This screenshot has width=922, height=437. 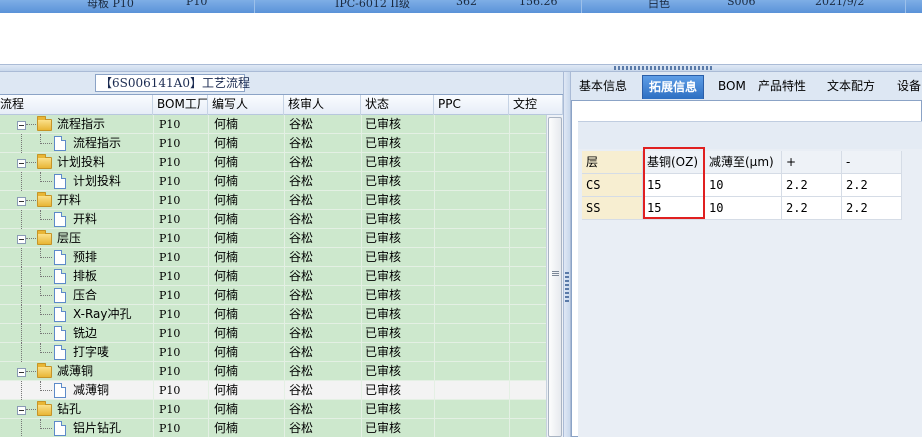 I want to click on col-header-status: 状态, so click(x=397, y=105).